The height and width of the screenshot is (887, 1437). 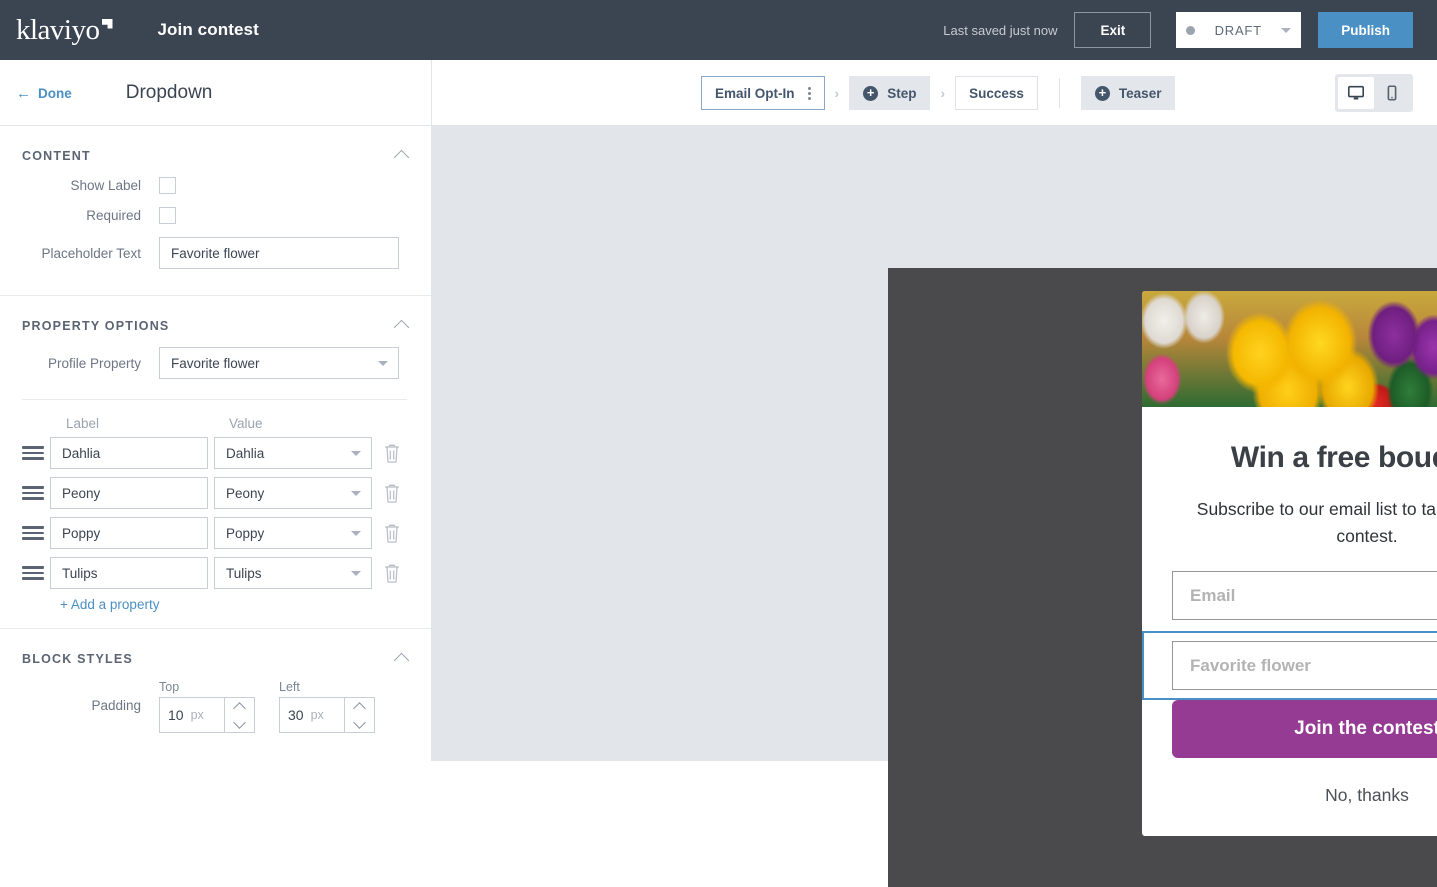 I want to click on section-block-styles: BLOCK STYLES Padding Top 10 px L, so click(x=215, y=692).